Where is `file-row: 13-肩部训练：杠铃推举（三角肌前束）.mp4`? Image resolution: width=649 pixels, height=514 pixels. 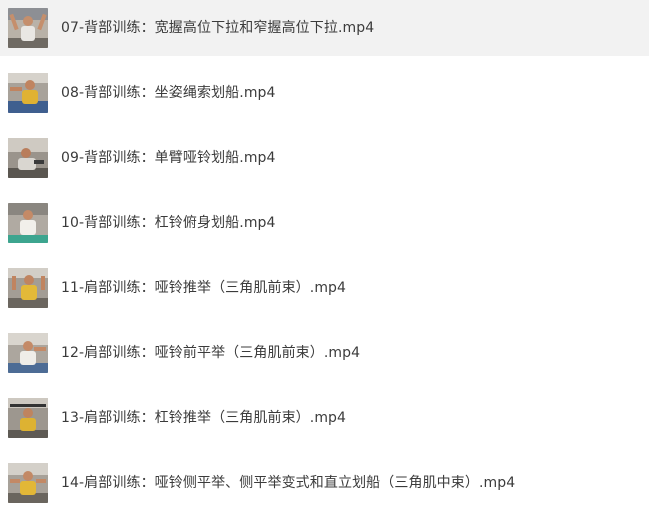
file-row: 13-肩部训练：杠铃推举（三角肌前束）.mp4 is located at coordinates (324, 418).